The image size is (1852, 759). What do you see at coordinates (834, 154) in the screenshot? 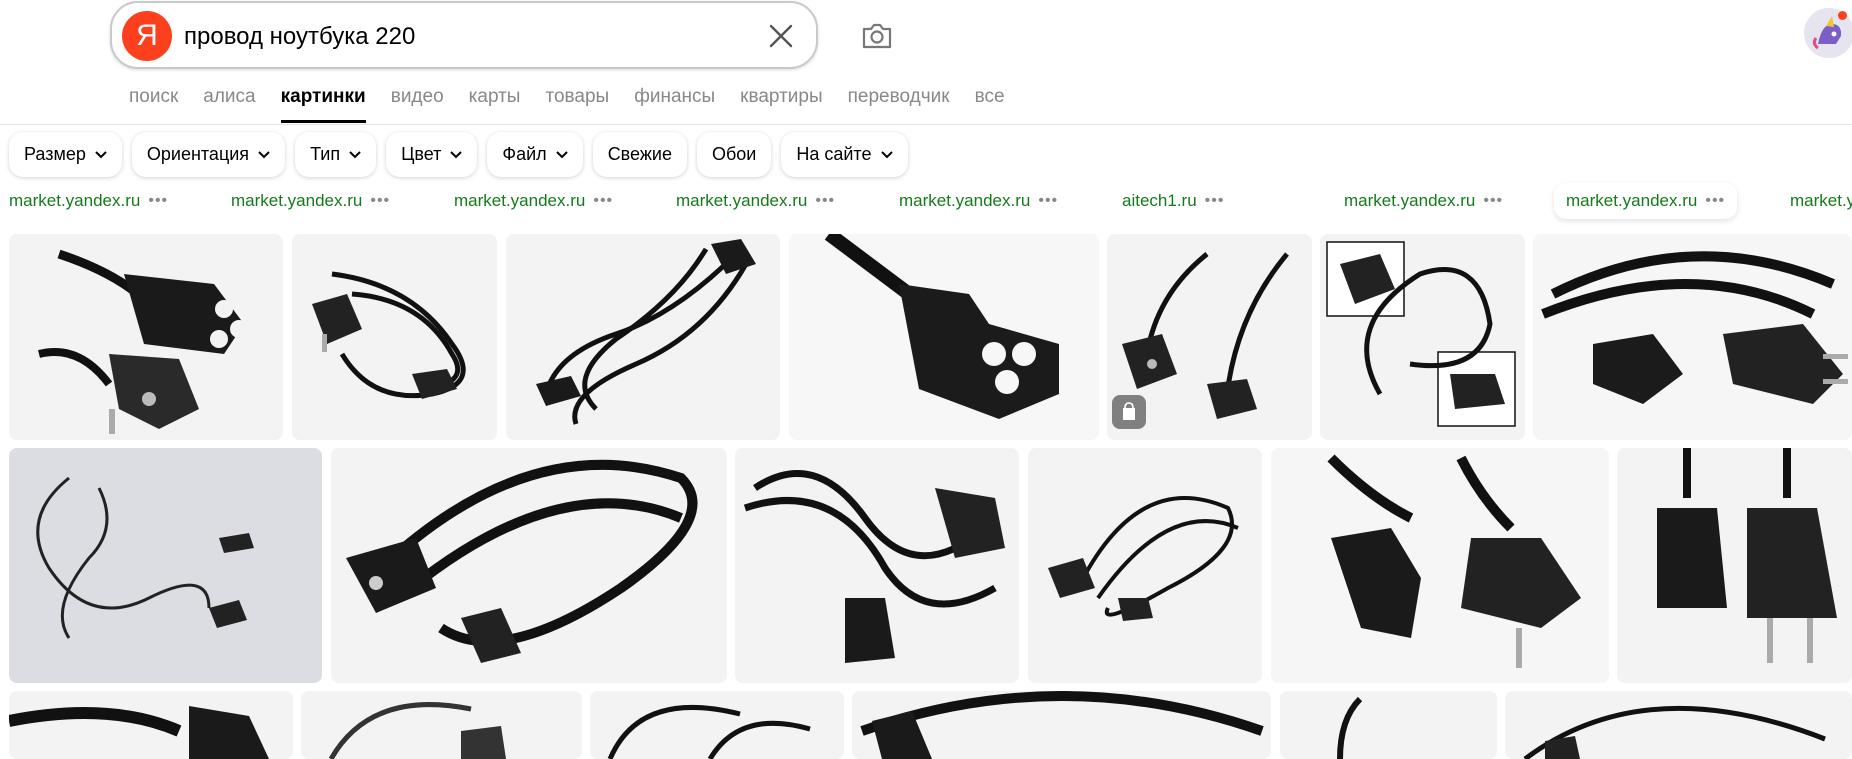
I see `filter-label: На сайте` at bounding box center [834, 154].